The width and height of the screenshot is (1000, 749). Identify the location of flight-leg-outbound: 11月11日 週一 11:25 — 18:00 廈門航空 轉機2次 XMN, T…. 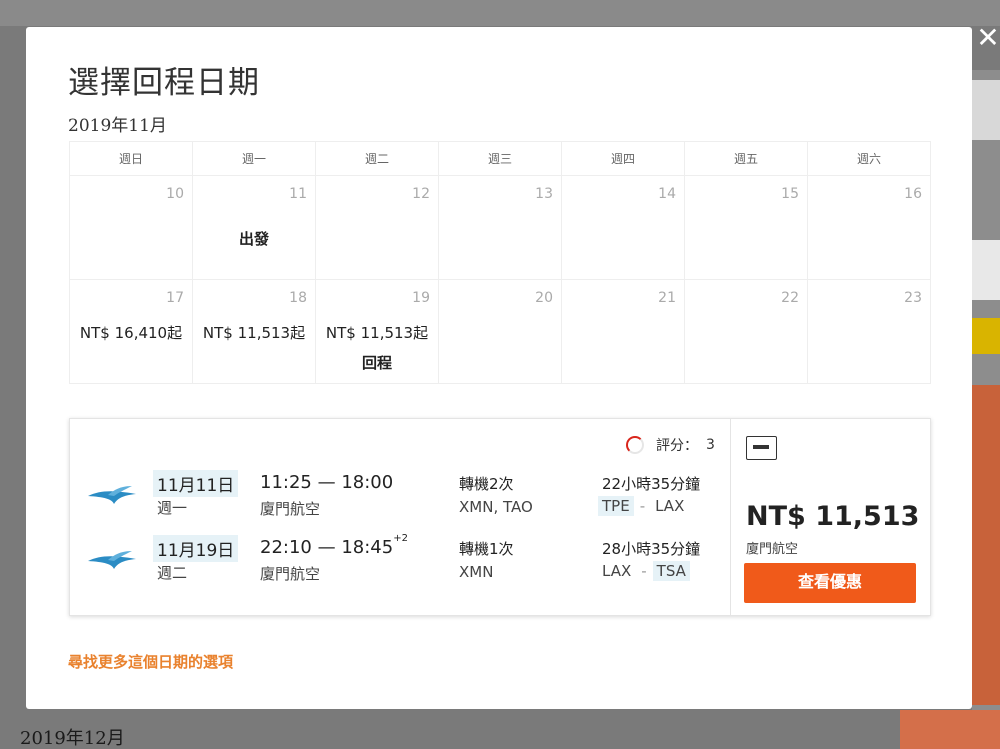
(400, 495).